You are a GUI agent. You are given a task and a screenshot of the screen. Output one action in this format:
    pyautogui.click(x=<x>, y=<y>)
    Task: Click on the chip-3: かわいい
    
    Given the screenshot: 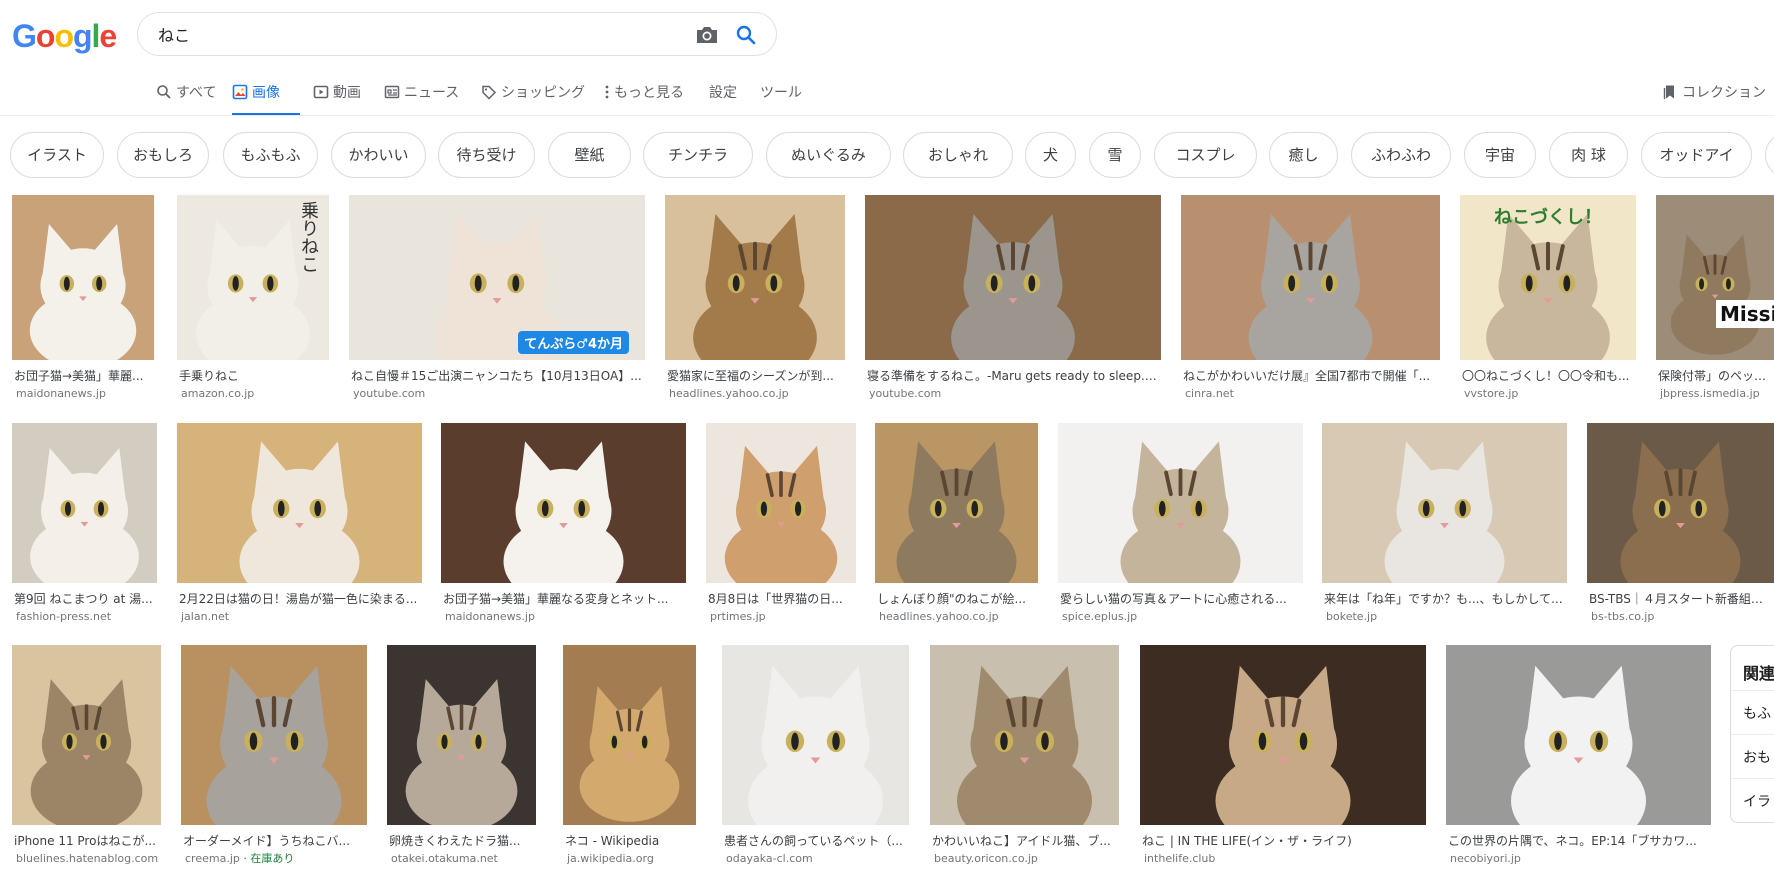 What is the action you would take?
    pyautogui.click(x=378, y=155)
    